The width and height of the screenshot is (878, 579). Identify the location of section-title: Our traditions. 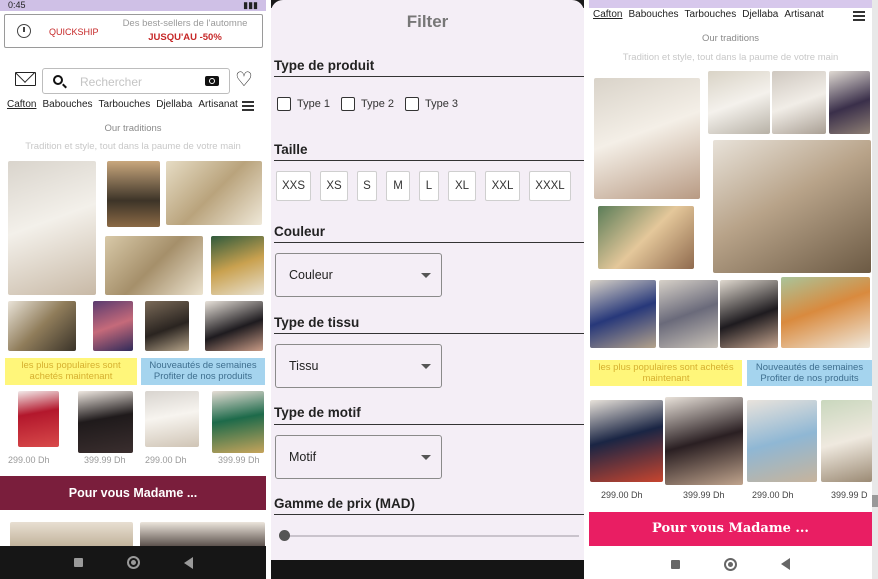
(730, 38).